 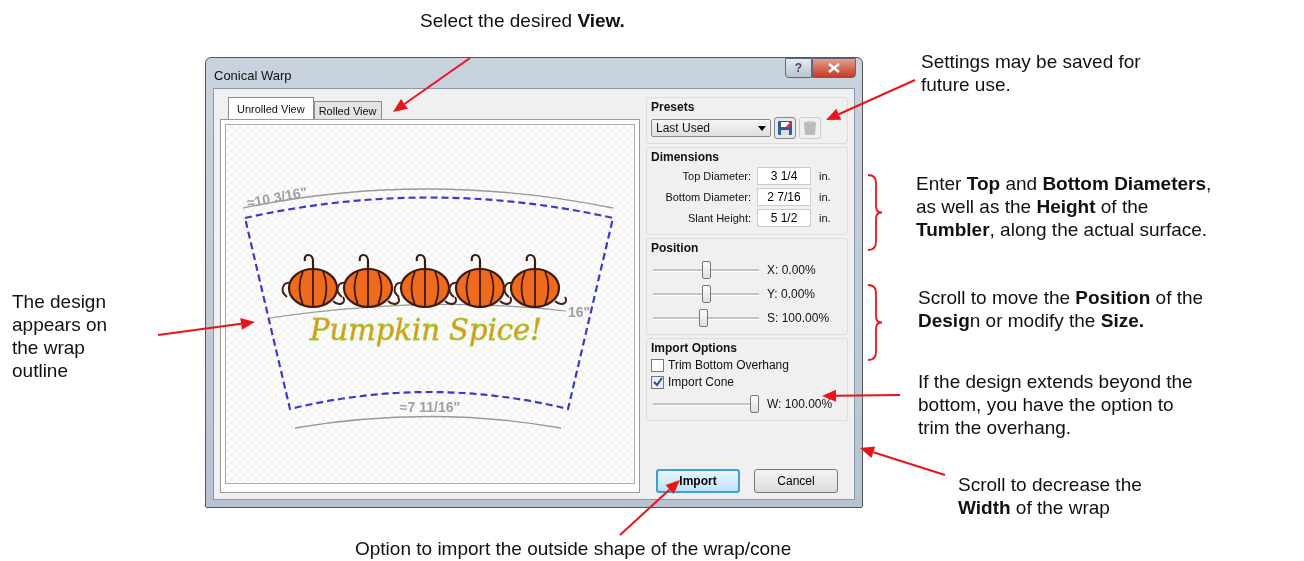 What do you see at coordinates (522, 20) in the screenshot?
I see `annotation-text: Select the desired View.` at bounding box center [522, 20].